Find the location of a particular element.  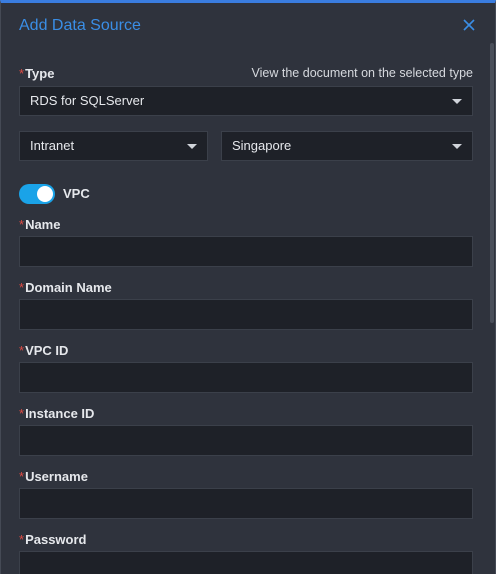

region-select: Singapore is located at coordinates (347, 146).